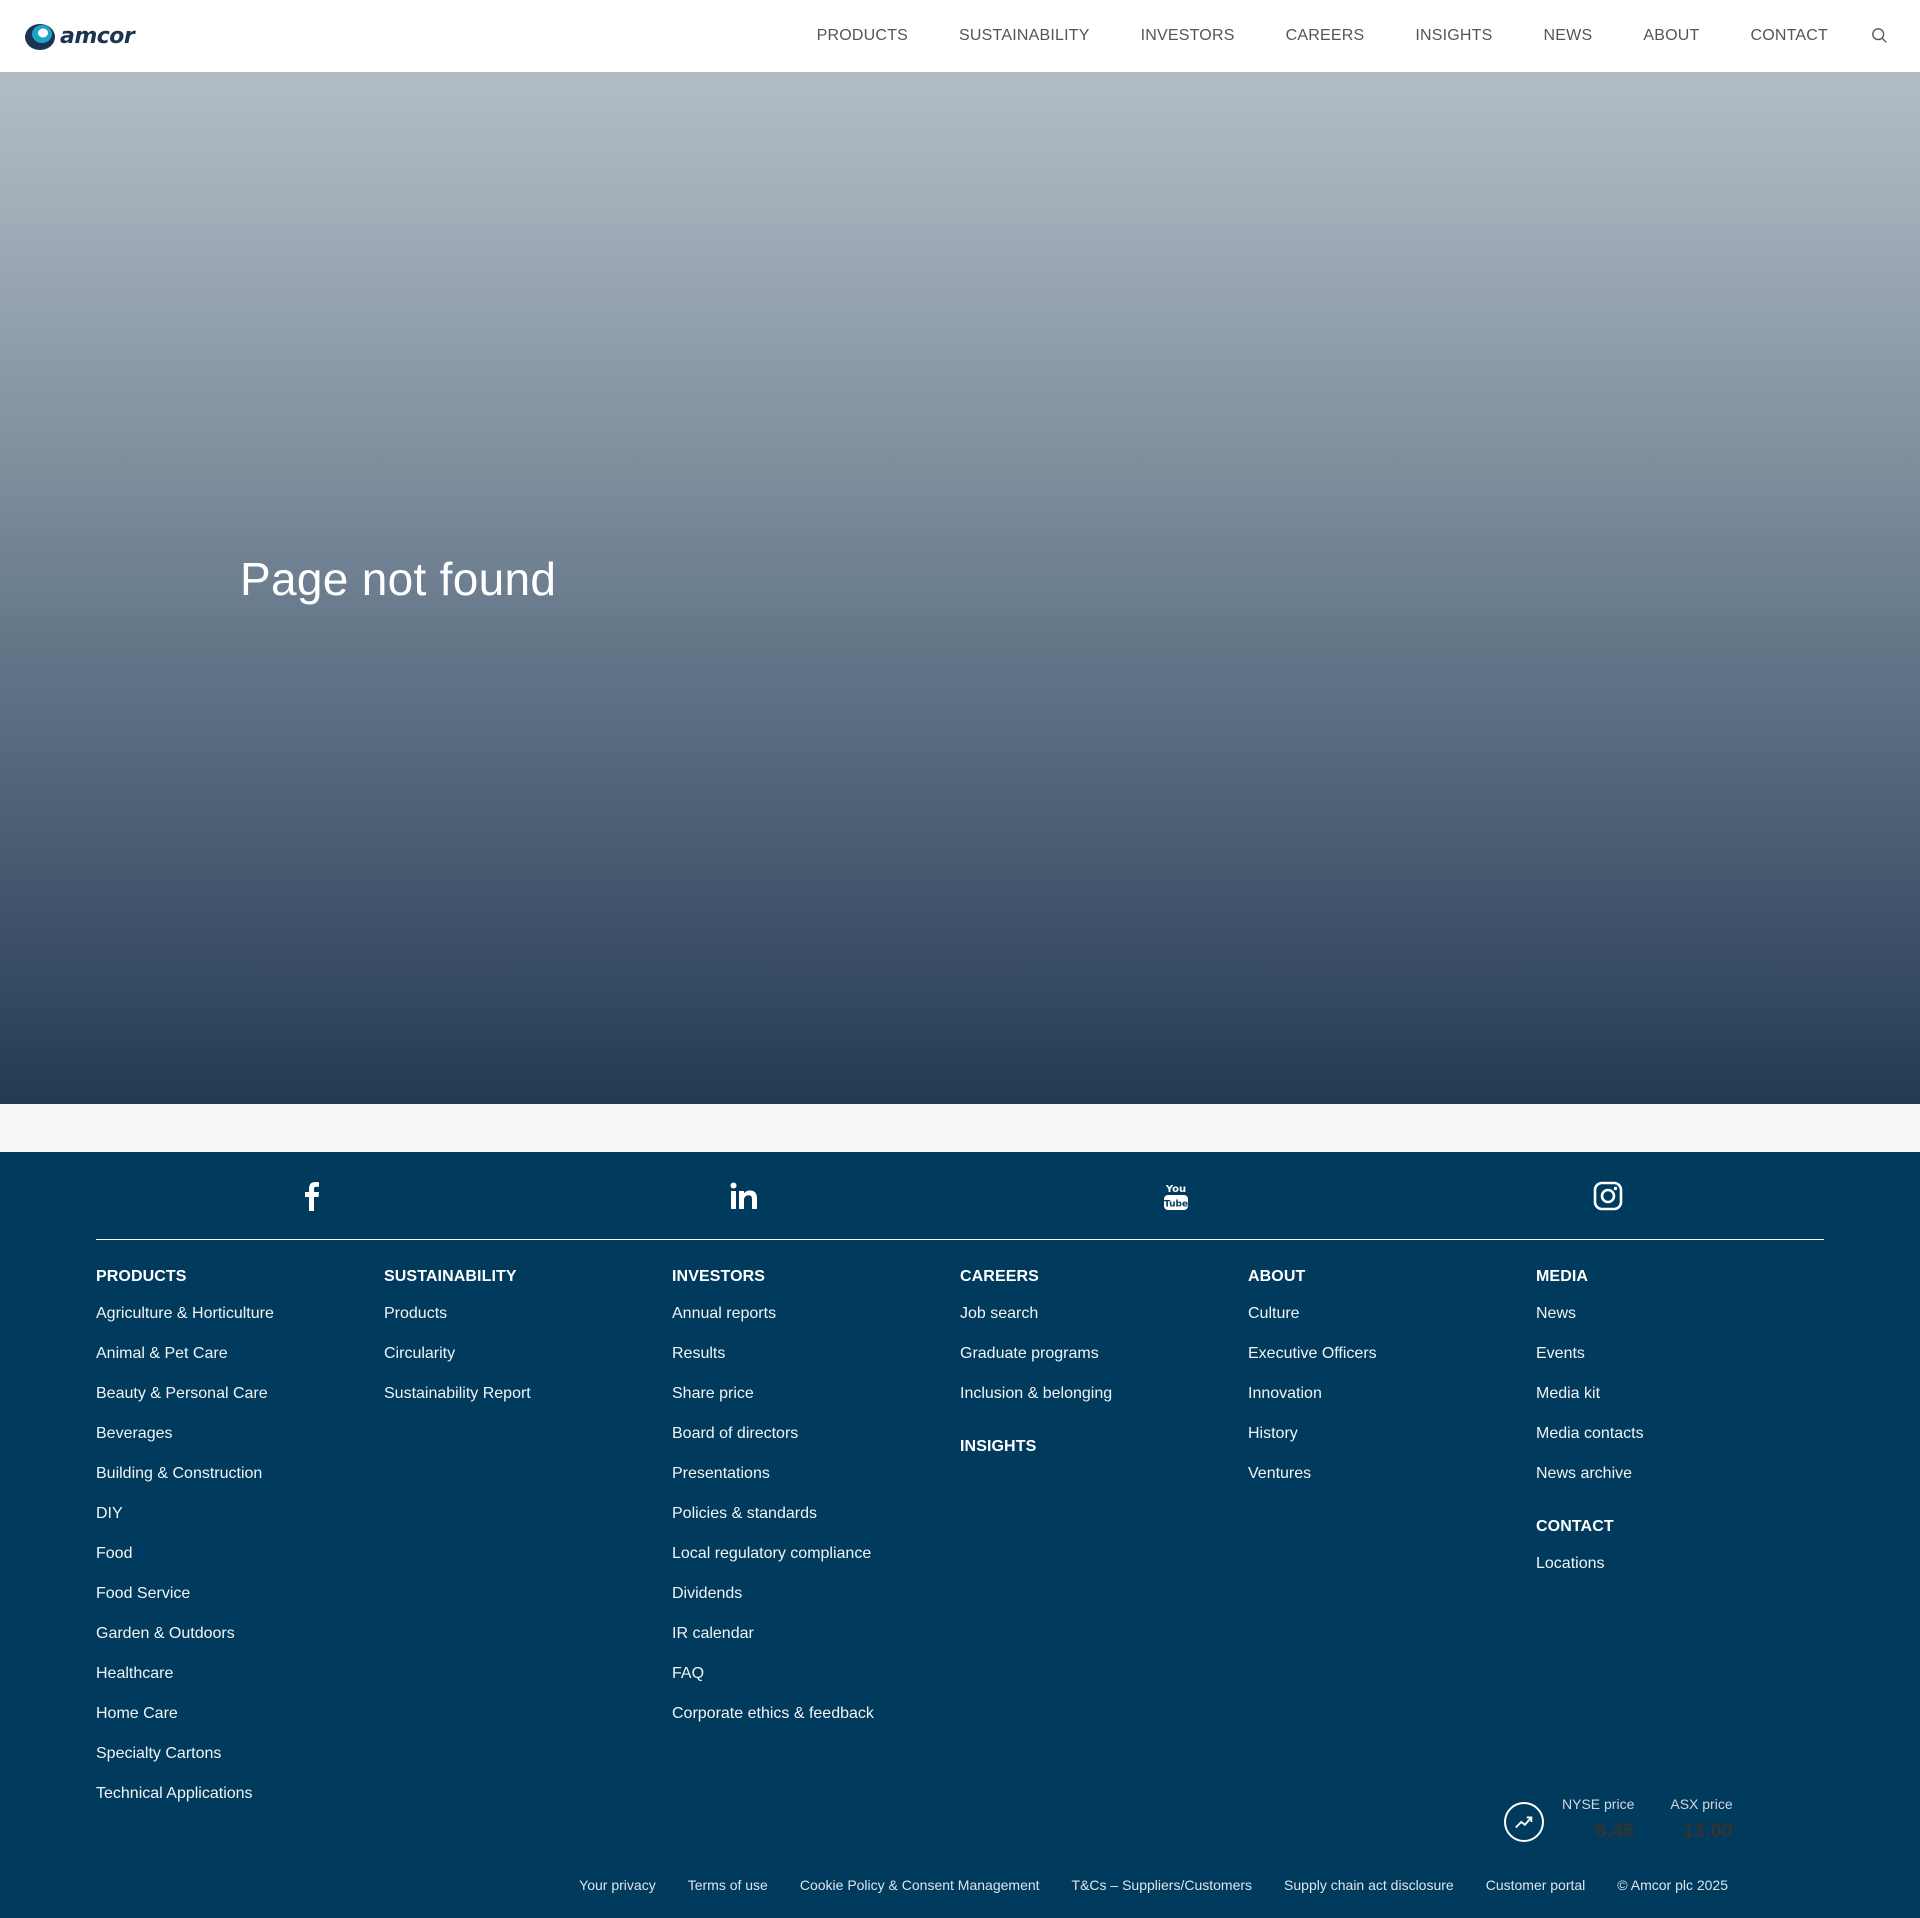 The width and height of the screenshot is (1920, 1918). I want to click on footer-link: Food, so click(240, 1564).